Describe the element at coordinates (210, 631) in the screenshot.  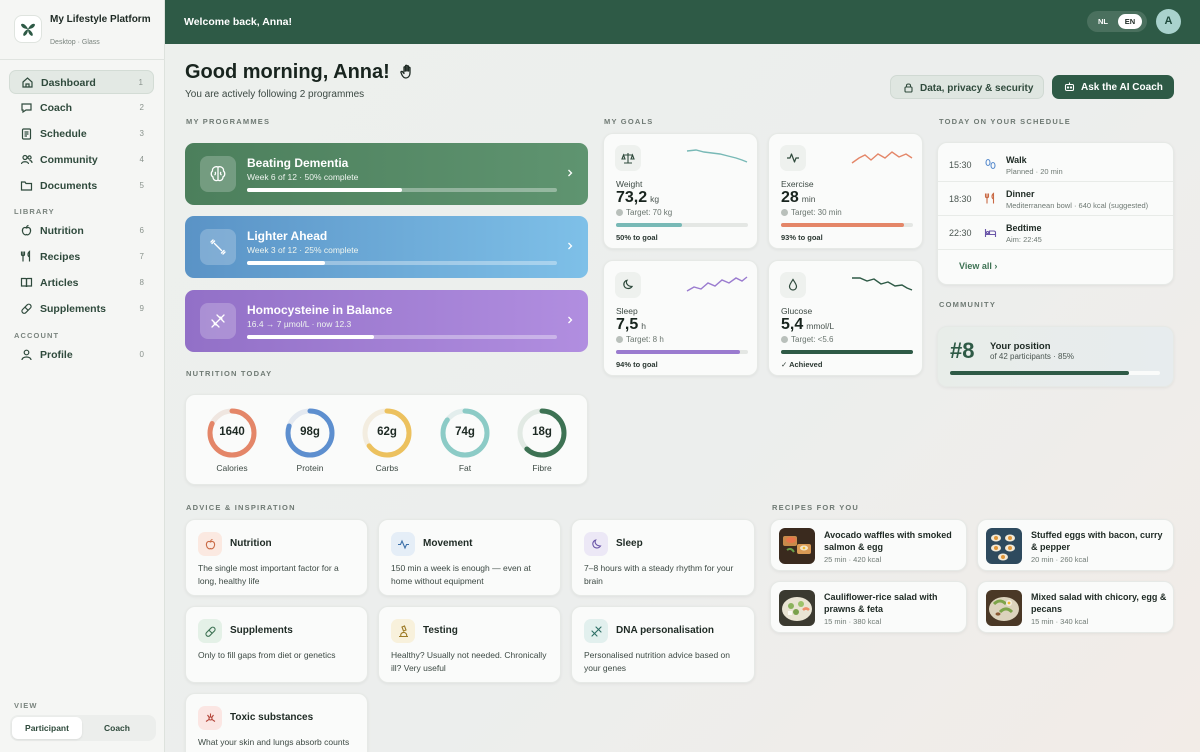
I see `pill-icon` at that location.